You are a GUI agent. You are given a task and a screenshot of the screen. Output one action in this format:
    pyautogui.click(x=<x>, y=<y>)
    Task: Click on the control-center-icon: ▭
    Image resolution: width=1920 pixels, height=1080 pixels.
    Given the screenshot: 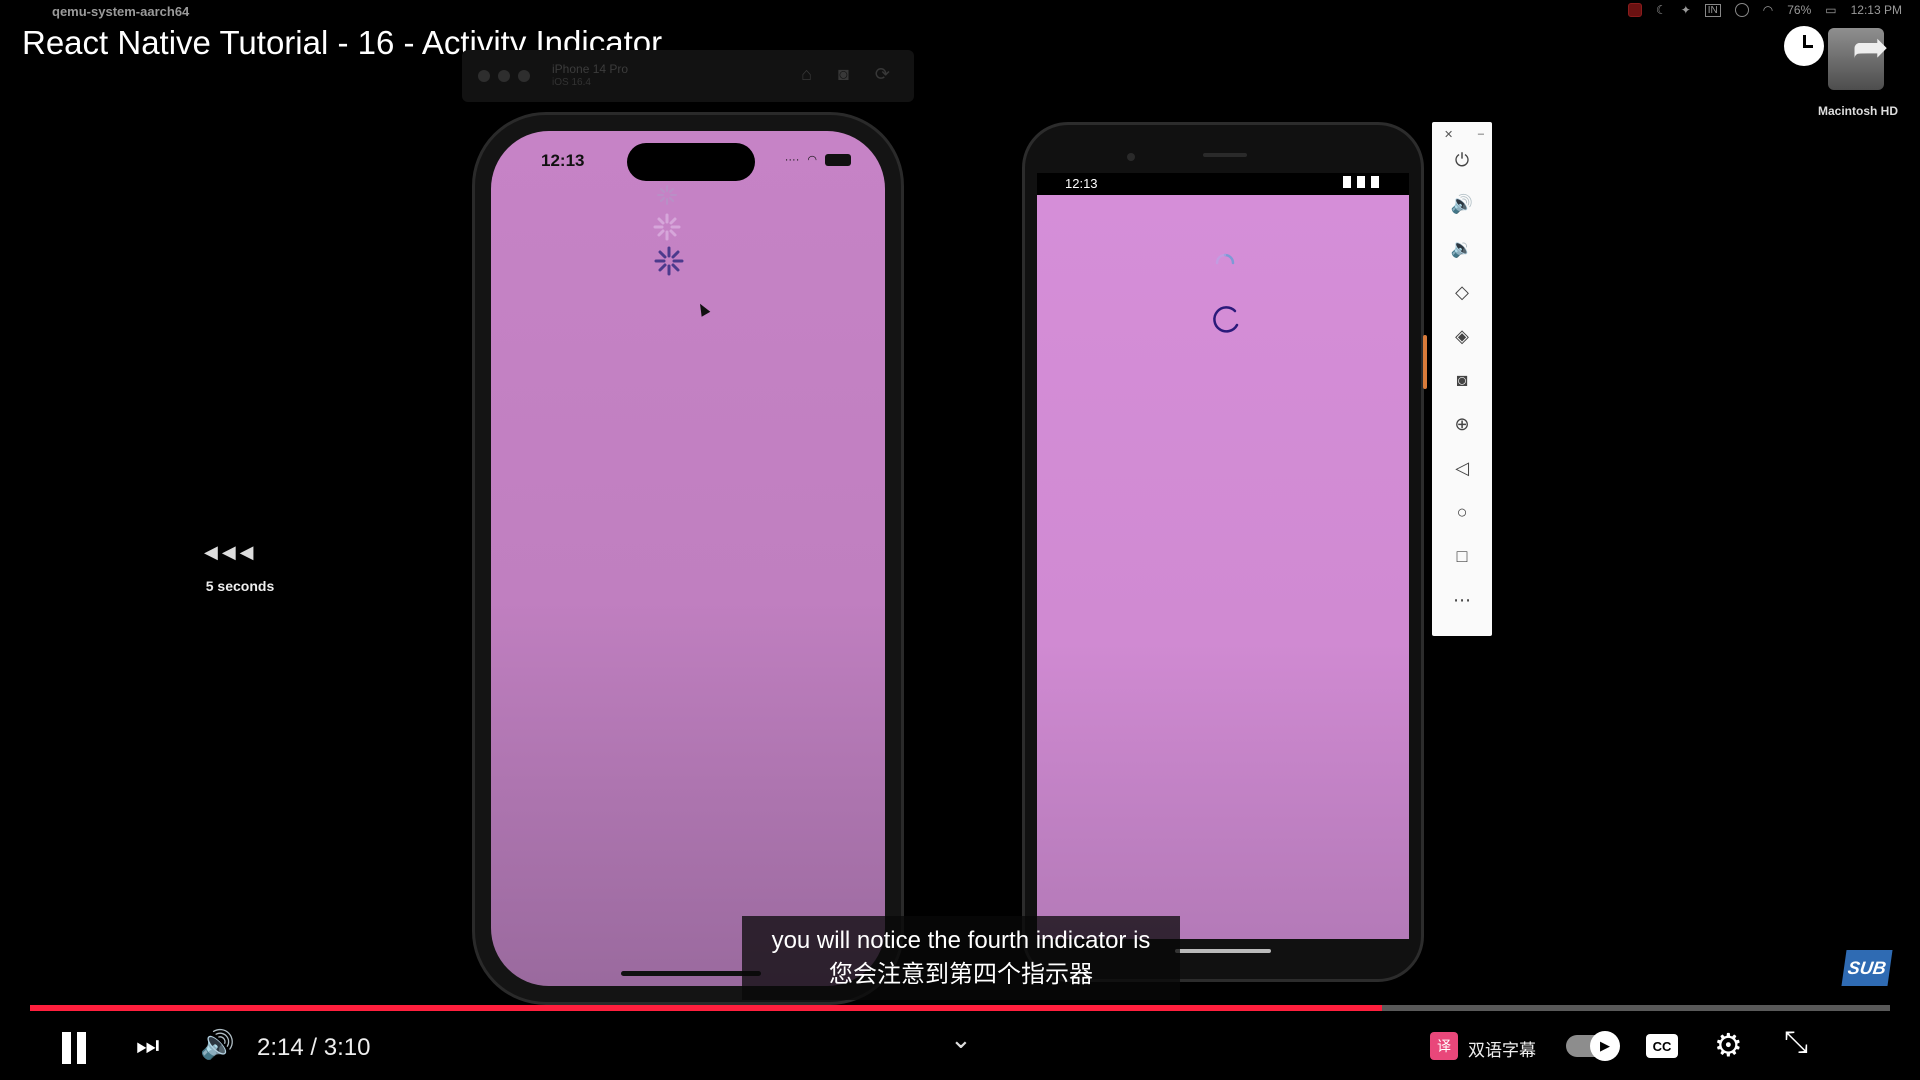 What is the action you would take?
    pyautogui.click(x=1830, y=10)
    